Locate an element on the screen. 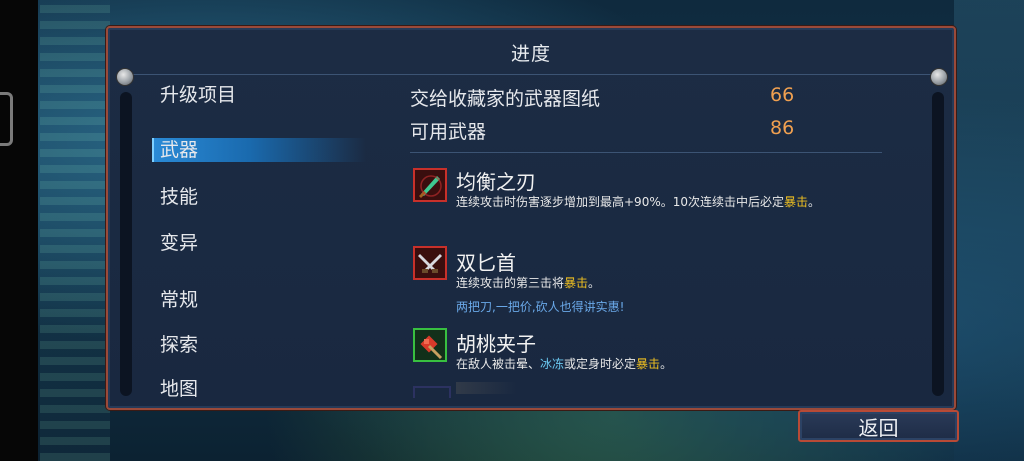 Image resolution: width=1024 pixels, height=461 pixels. left-knob-icon is located at coordinates (125, 77).